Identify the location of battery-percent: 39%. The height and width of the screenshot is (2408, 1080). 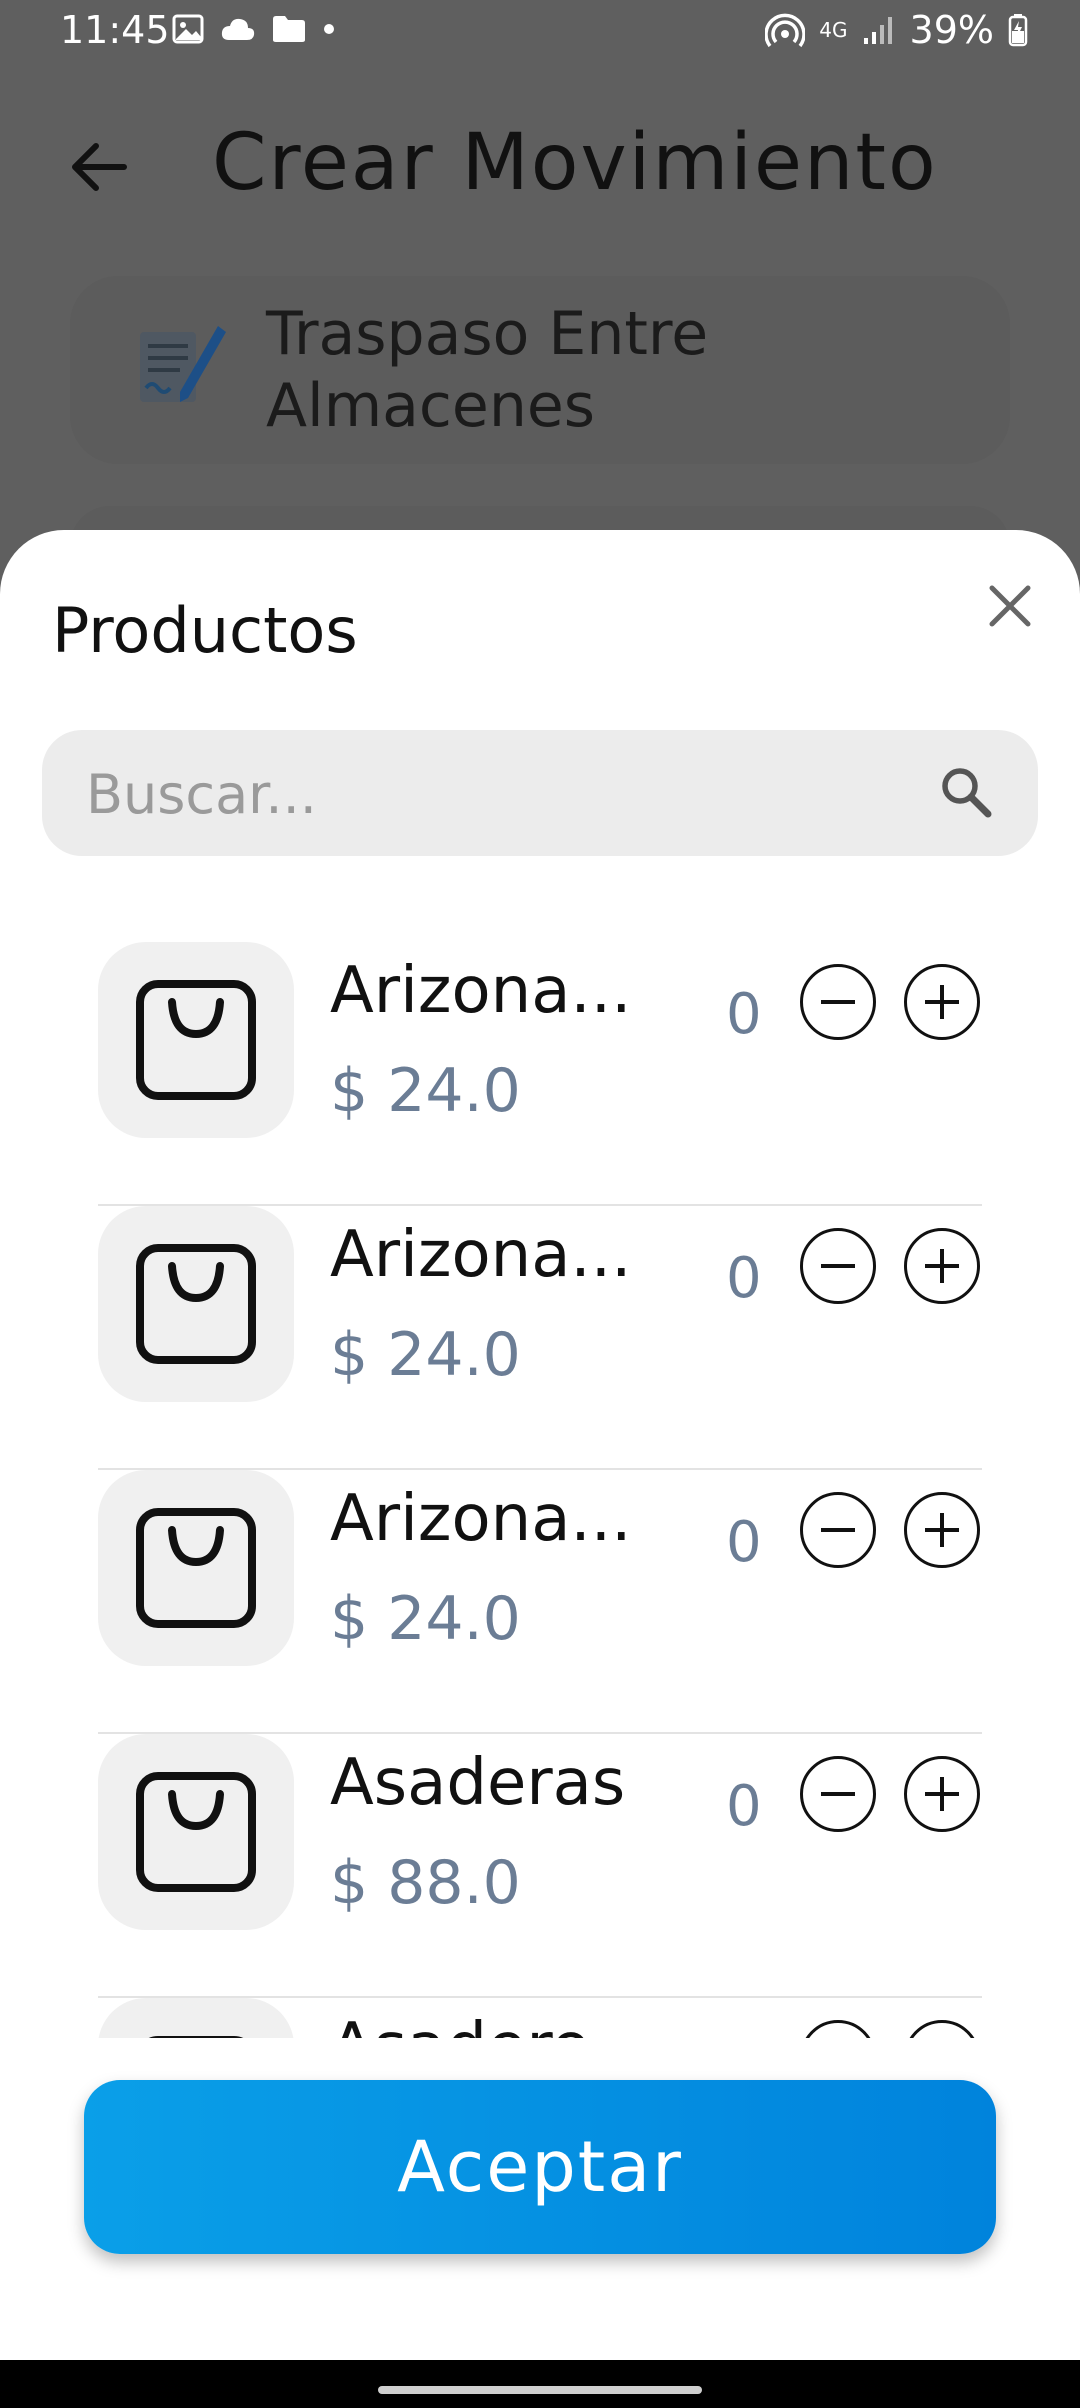
(951, 30).